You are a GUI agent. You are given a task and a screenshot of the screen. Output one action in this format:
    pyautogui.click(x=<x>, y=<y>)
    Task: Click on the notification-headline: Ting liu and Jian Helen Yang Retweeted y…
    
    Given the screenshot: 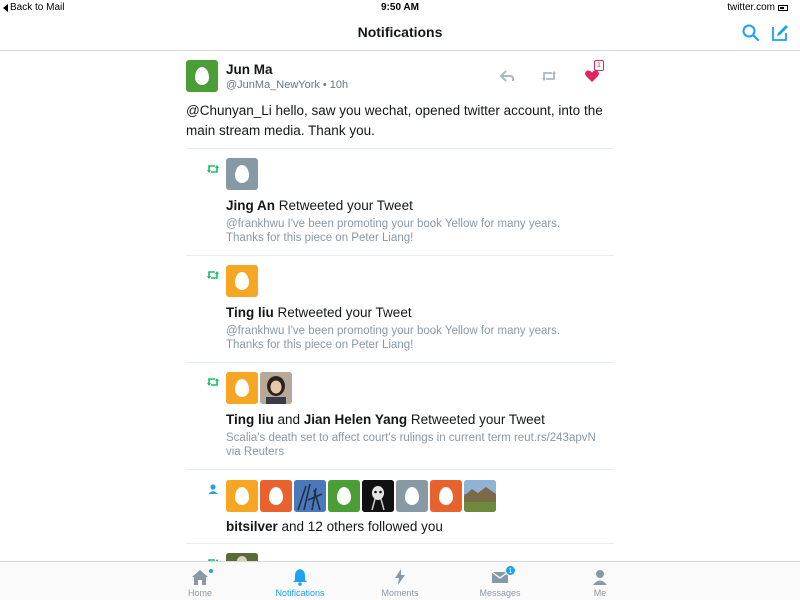 What is the action you would take?
    pyautogui.click(x=385, y=419)
    